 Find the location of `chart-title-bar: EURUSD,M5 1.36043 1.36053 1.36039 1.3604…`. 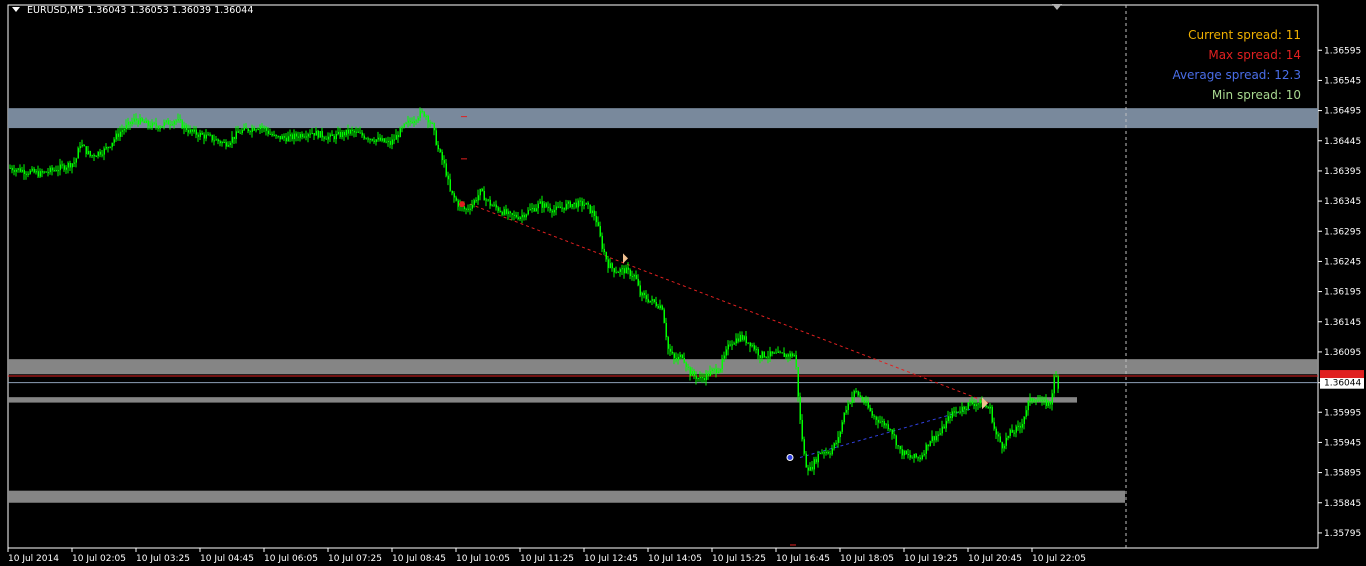

chart-title-bar: EURUSD,M5 1.36043 1.36053 1.36039 1.3604… is located at coordinates (132, 10).